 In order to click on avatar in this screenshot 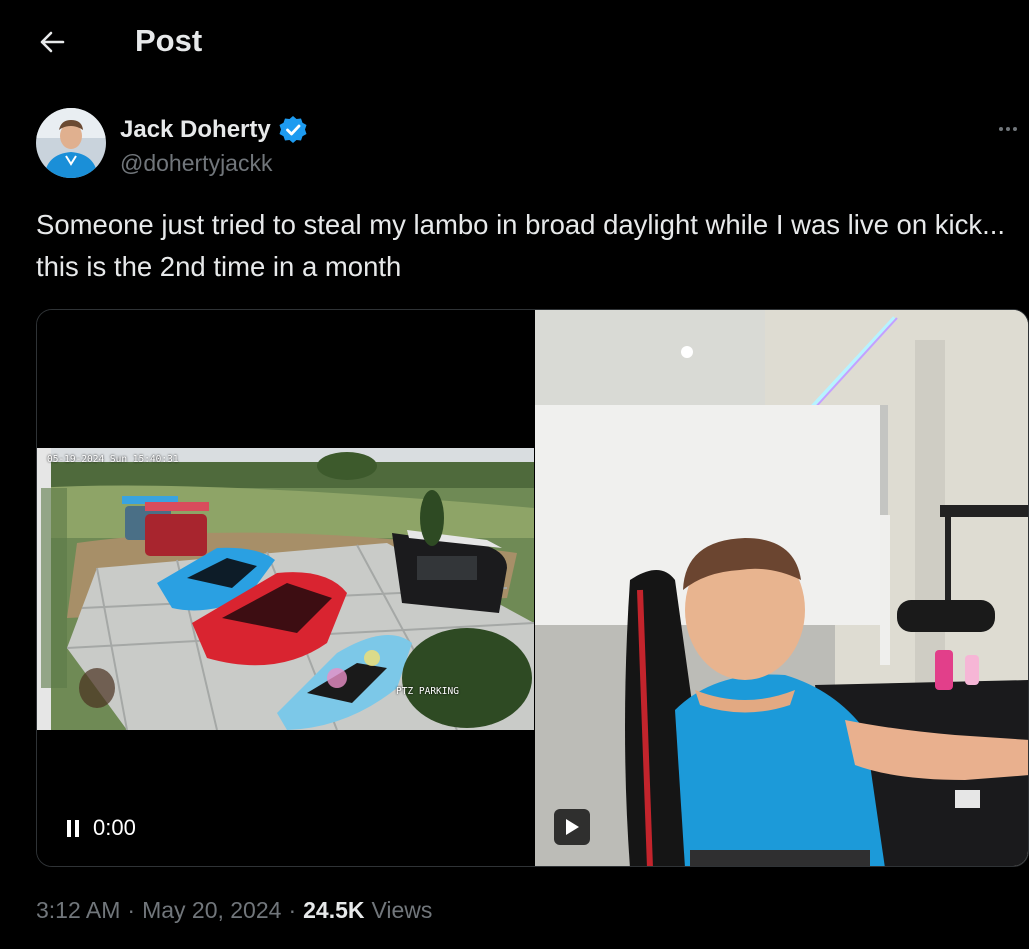, I will do `click(71, 143)`.